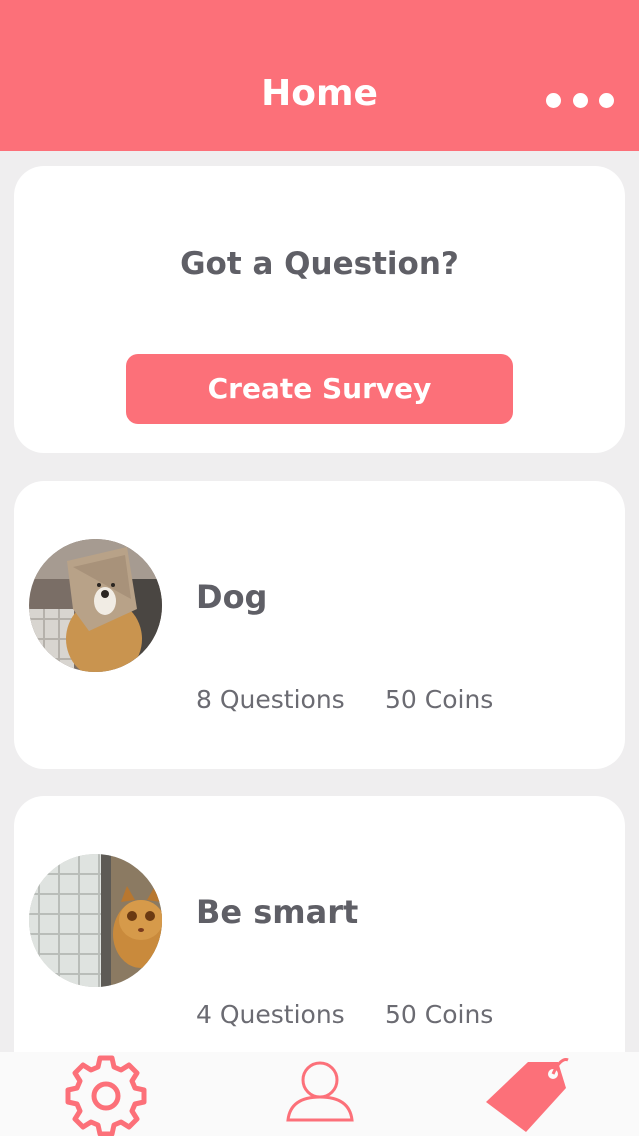  I want to click on survey-question-count: 8 Questions, so click(270, 699).